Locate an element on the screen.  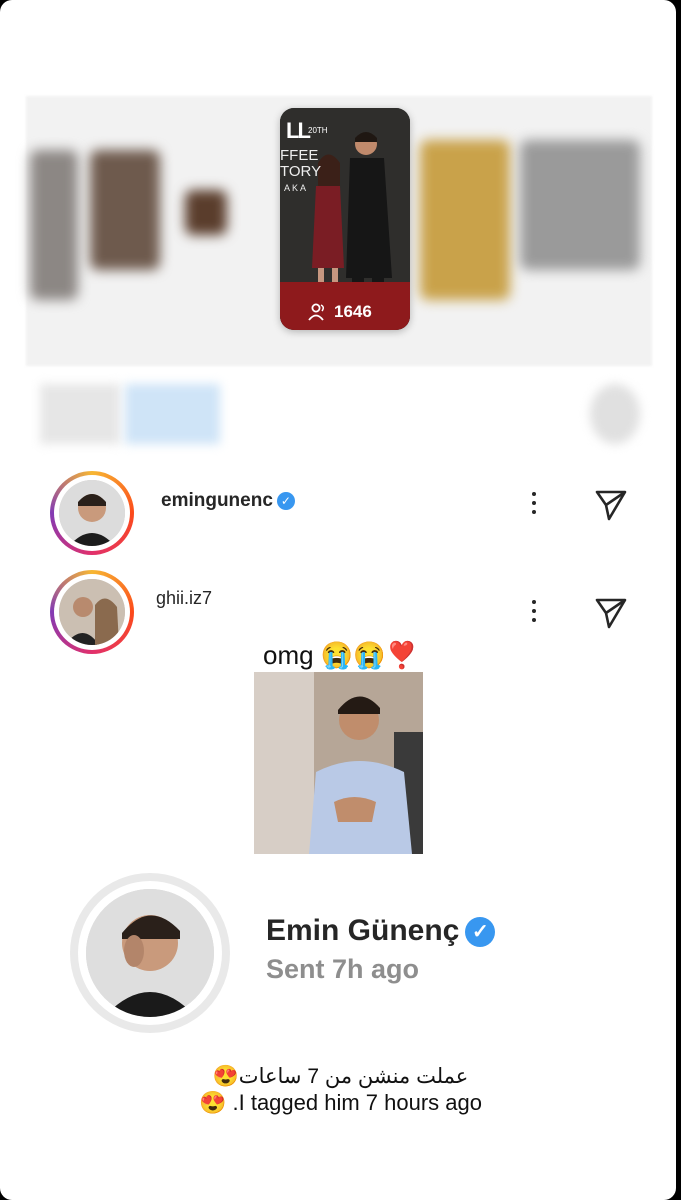
event-anniv: 20TH is located at coordinates (318, 130).